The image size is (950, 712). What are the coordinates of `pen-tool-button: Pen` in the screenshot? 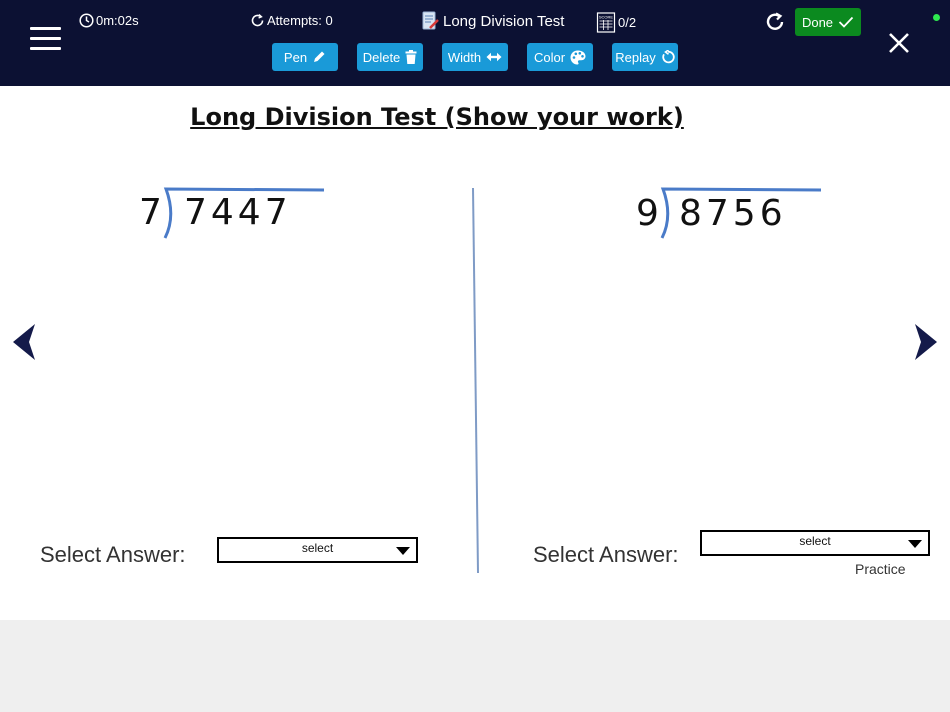 It's located at (305, 57).